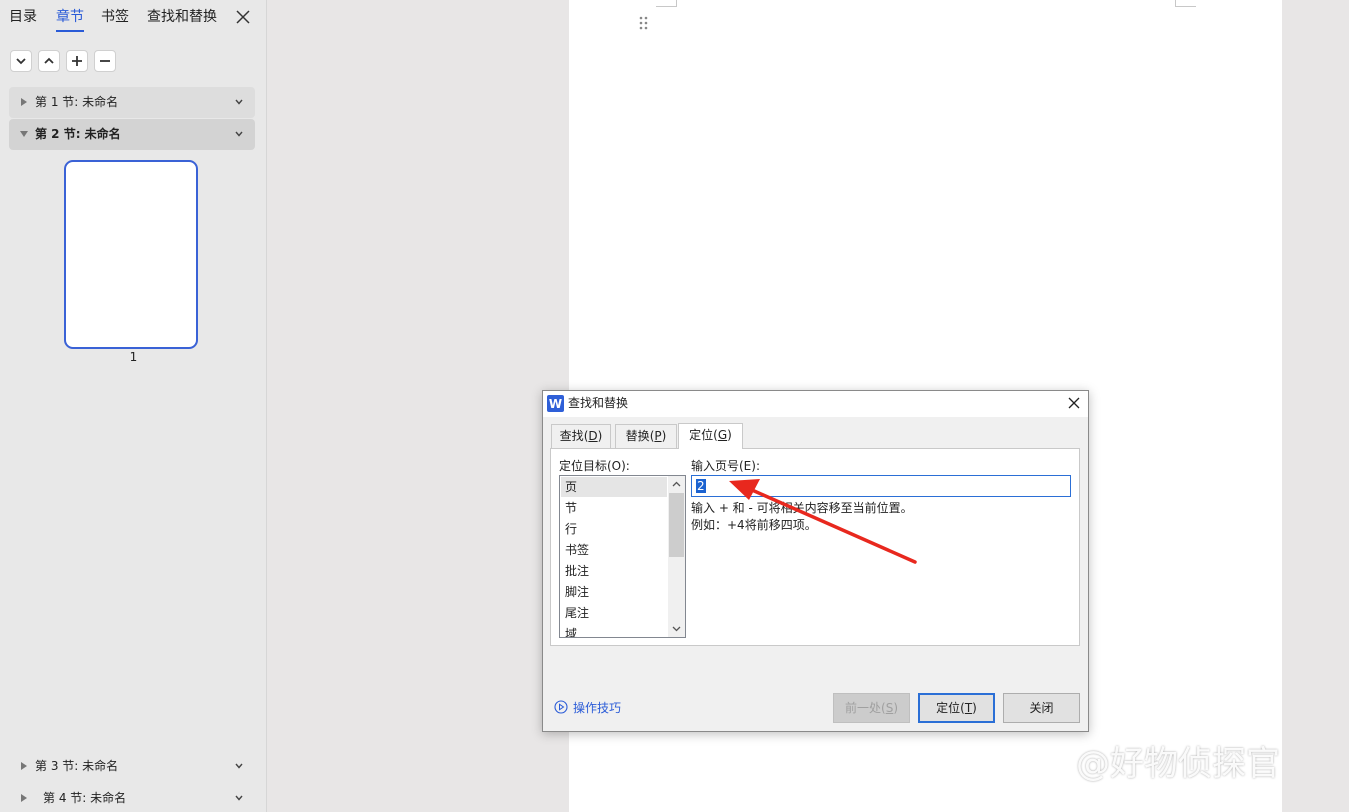 This screenshot has height=812, width=1349. I want to click on list-item: 域, so click(614, 630).